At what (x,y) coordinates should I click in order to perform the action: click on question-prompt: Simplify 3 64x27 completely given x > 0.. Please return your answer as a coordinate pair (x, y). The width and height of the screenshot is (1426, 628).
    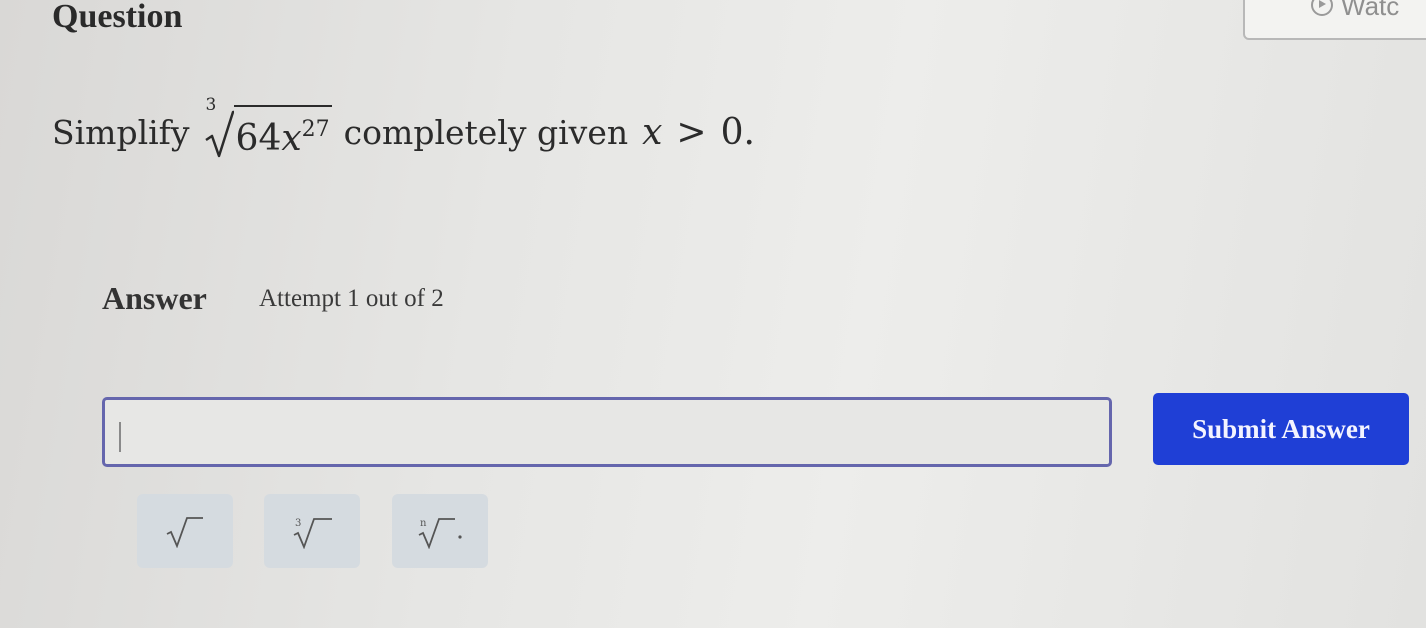
    Looking at the image, I should click on (403, 132).